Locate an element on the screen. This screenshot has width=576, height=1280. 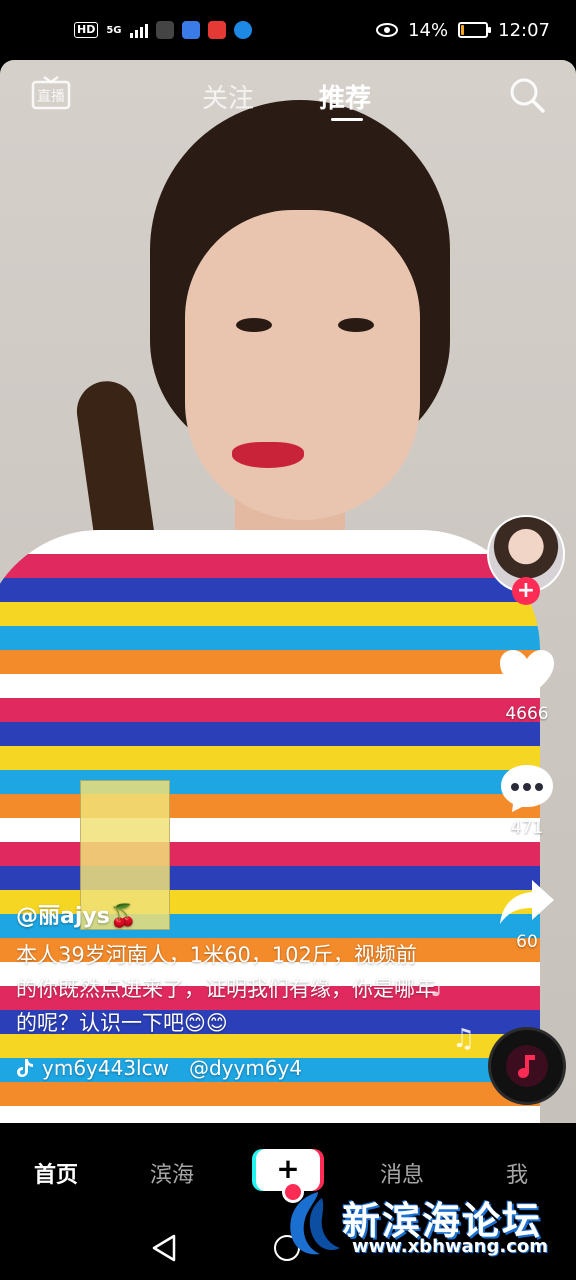
music-note-disc-icon is located at coordinates (526, 1066).